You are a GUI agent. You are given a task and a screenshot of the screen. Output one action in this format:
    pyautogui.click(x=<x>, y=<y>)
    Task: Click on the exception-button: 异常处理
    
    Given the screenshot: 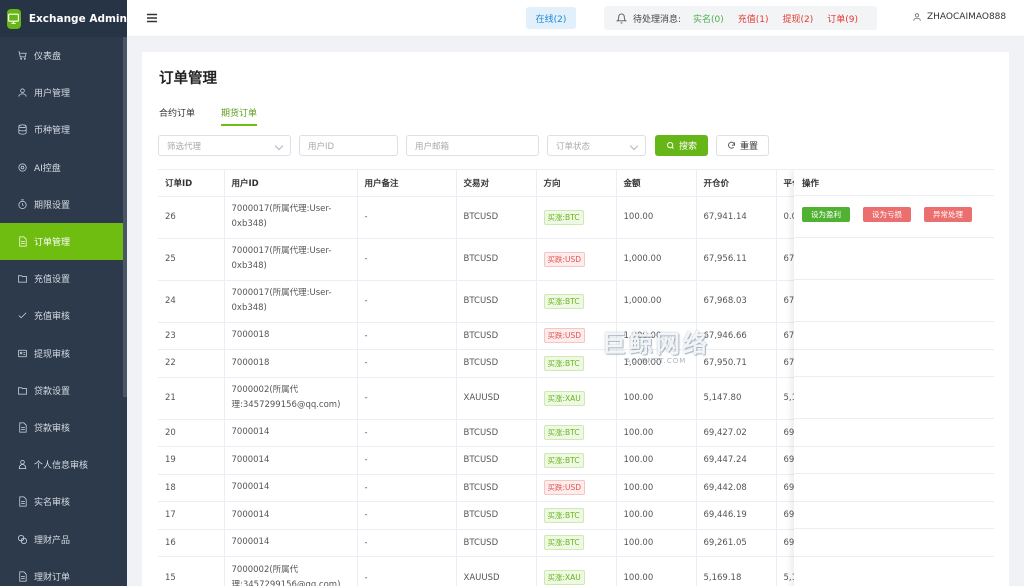 What is the action you would take?
    pyautogui.click(x=948, y=214)
    